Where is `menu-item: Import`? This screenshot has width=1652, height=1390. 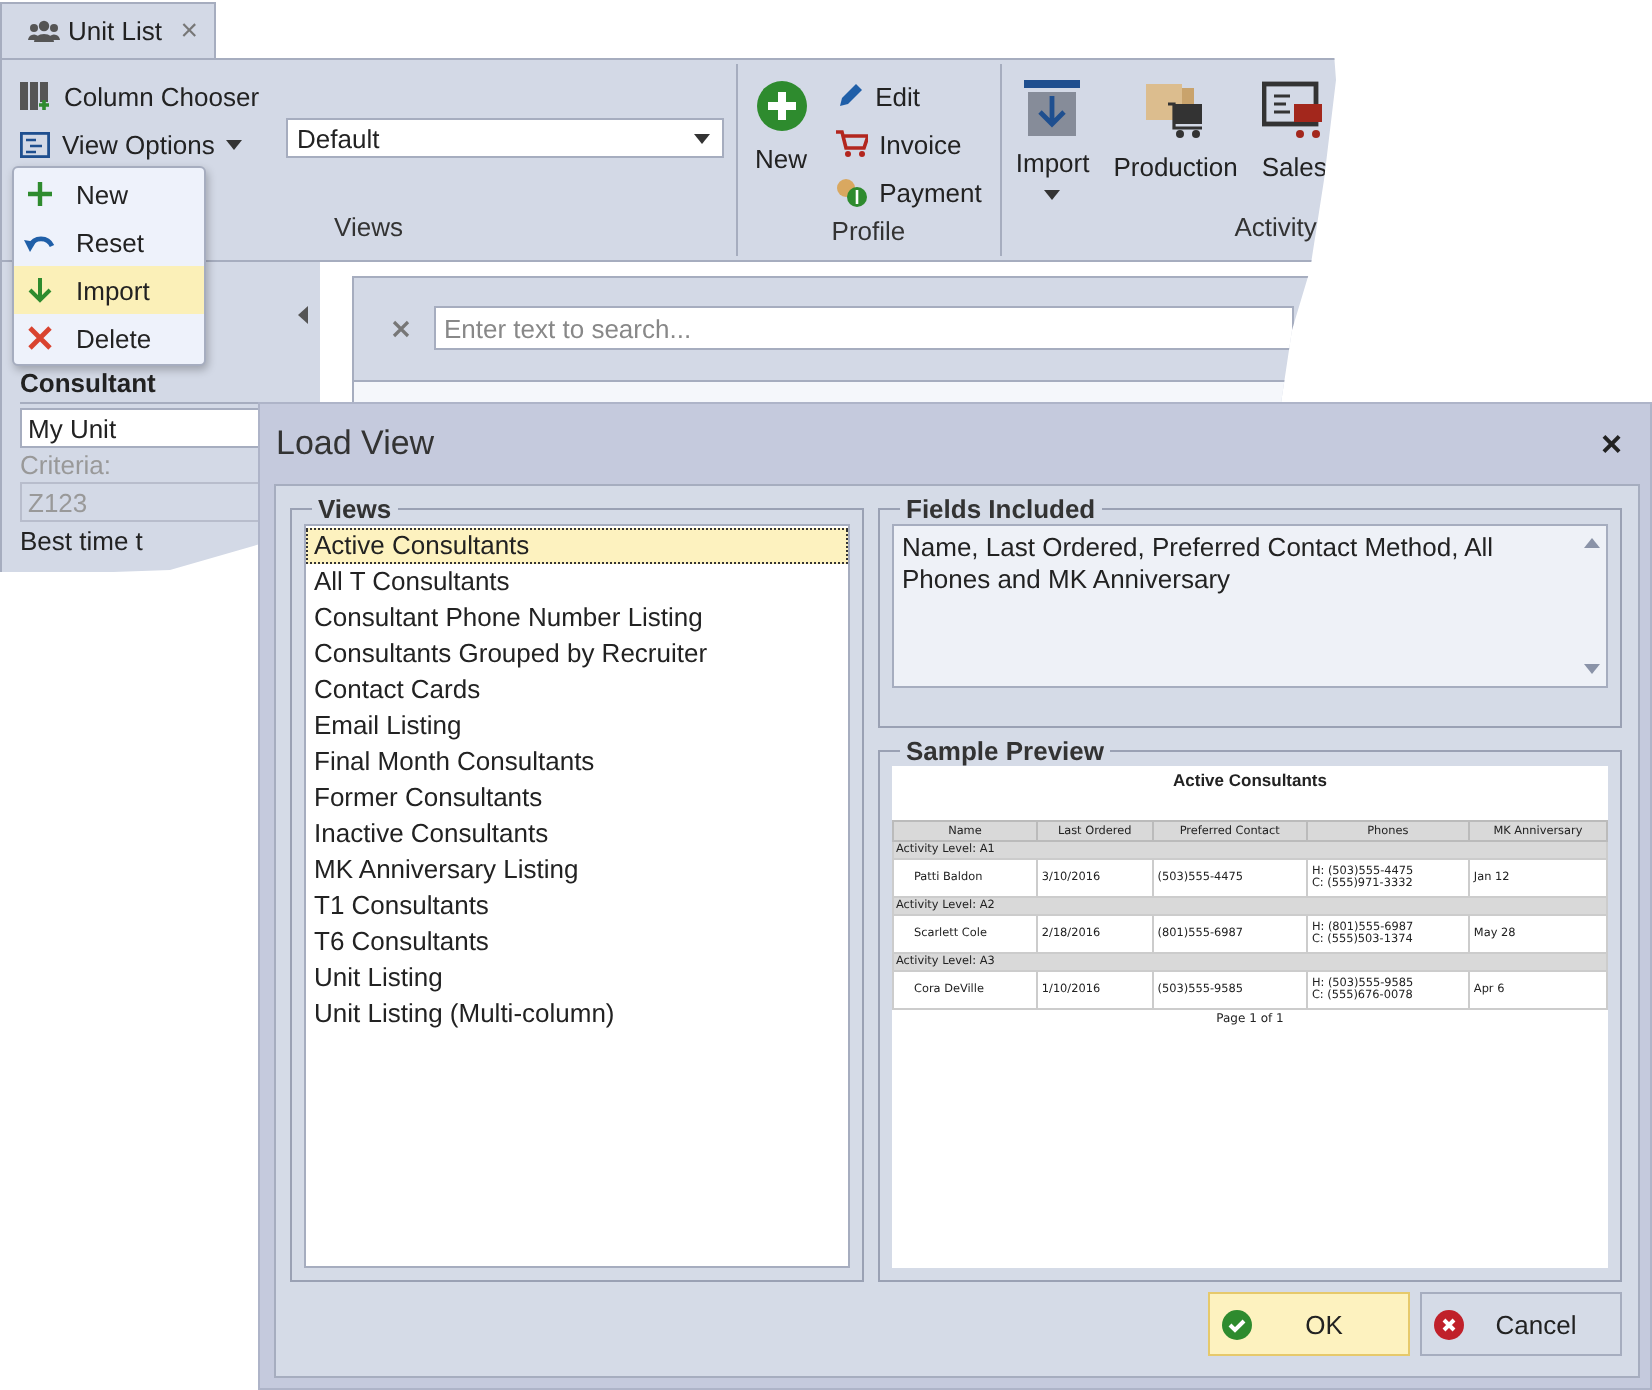 menu-item: Import is located at coordinates (109, 290).